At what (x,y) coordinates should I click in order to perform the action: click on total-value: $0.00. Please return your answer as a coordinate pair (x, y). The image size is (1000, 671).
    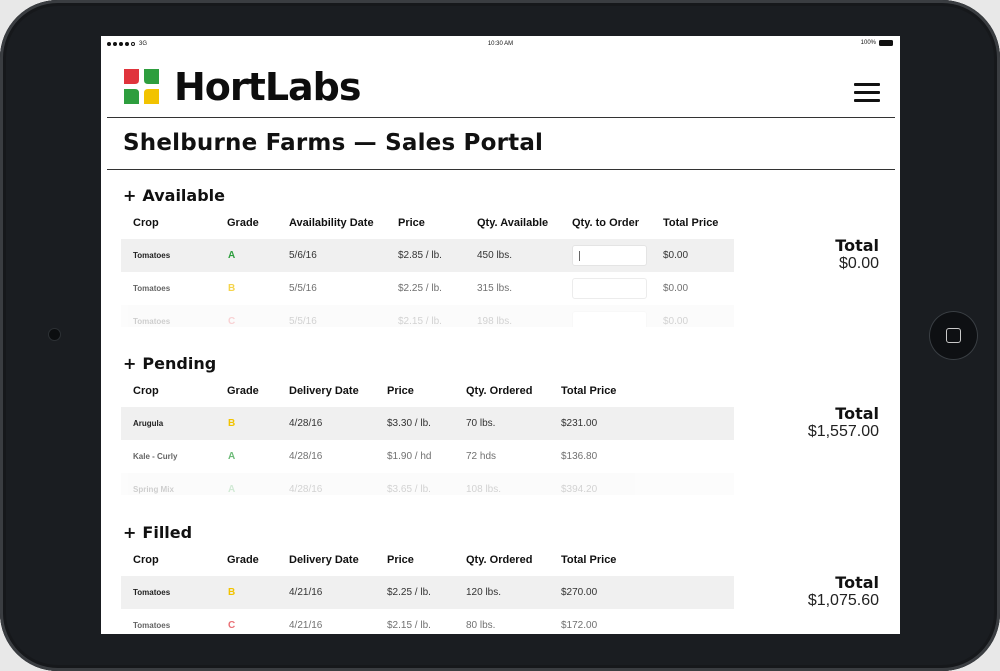
    Looking at the image, I should click on (858, 263).